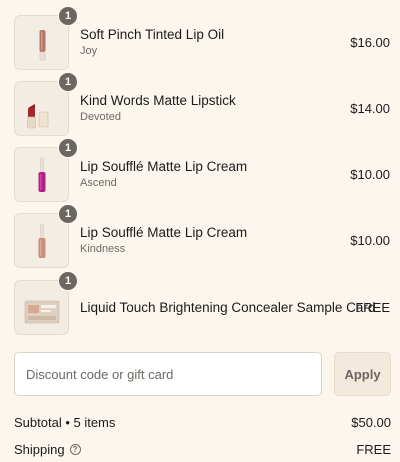 The image size is (400, 462). Describe the element at coordinates (39, 449) in the screenshot. I see `shipping-label: Shipping` at that location.